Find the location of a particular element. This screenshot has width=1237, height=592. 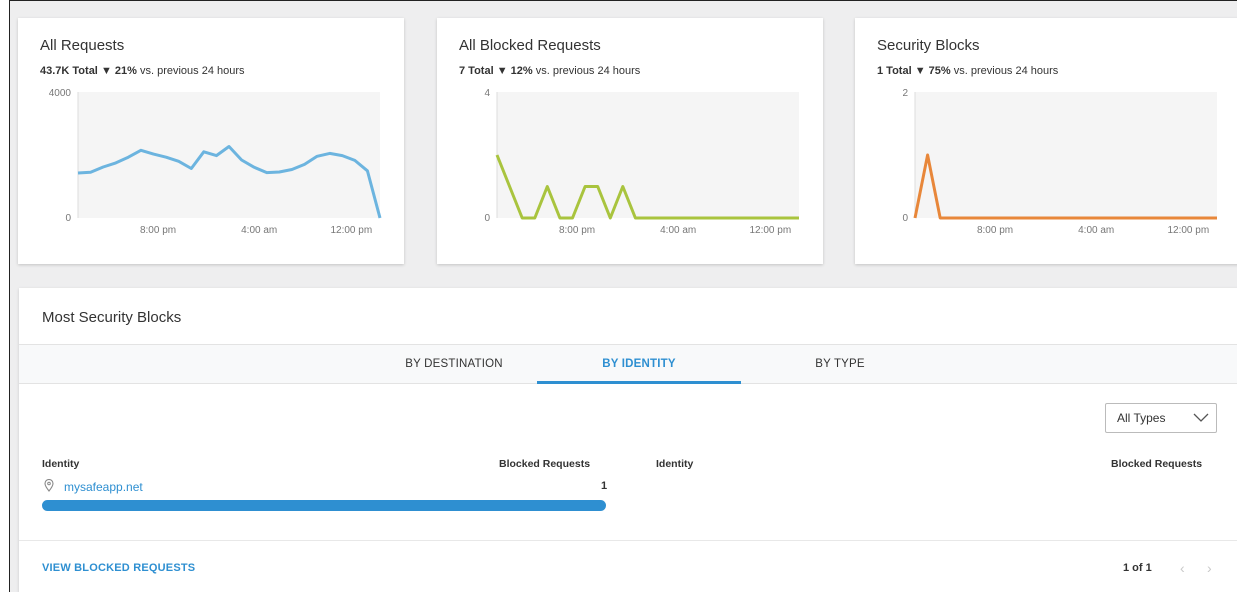

y-tick-label: 4 is located at coordinates (487, 93).